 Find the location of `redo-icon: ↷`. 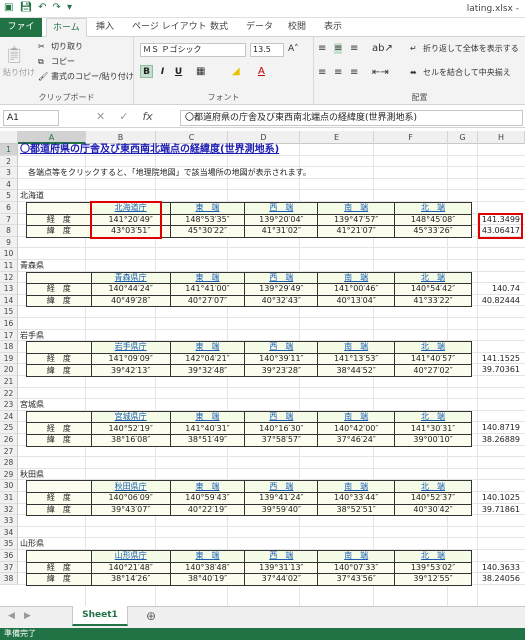

redo-icon: ↷ is located at coordinates (57, 7).